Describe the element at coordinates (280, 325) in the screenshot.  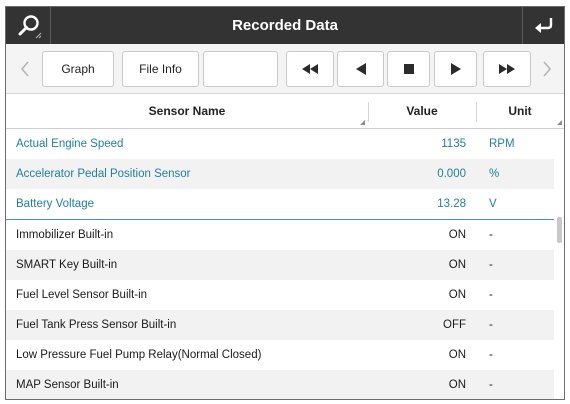
I see `table-row: Fuel Tank Press Sensor Built-in OFF -` at that location.